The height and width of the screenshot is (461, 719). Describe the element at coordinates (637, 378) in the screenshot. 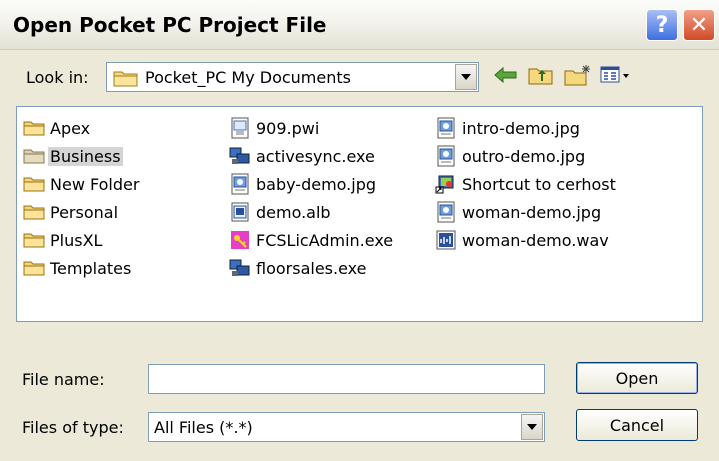

I see `open-button: Open` at that location.